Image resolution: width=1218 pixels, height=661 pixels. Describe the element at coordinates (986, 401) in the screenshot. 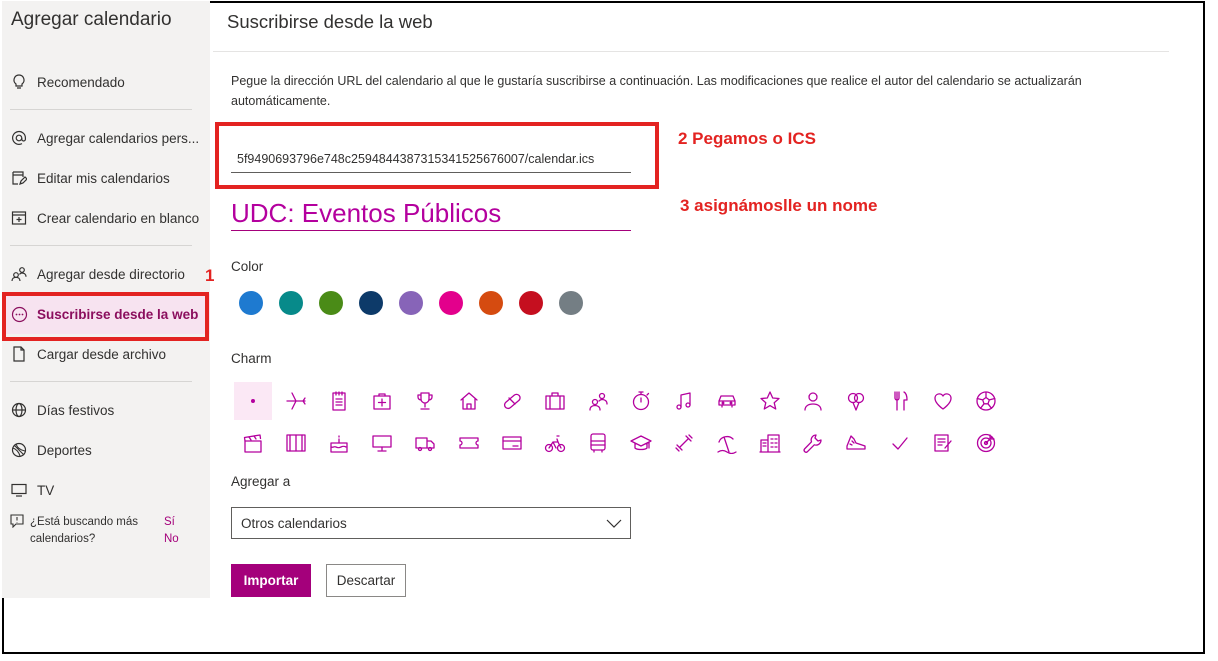

I see `soccer-ball-icon` at that location.